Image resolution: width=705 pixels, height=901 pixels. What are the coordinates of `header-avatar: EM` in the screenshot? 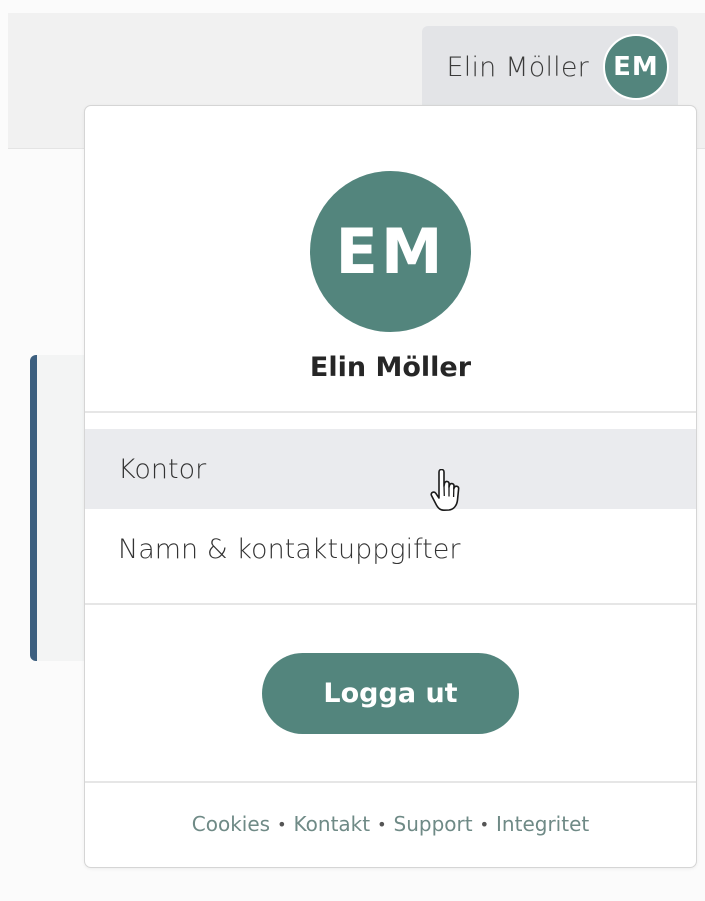 It's located at (636, 67).